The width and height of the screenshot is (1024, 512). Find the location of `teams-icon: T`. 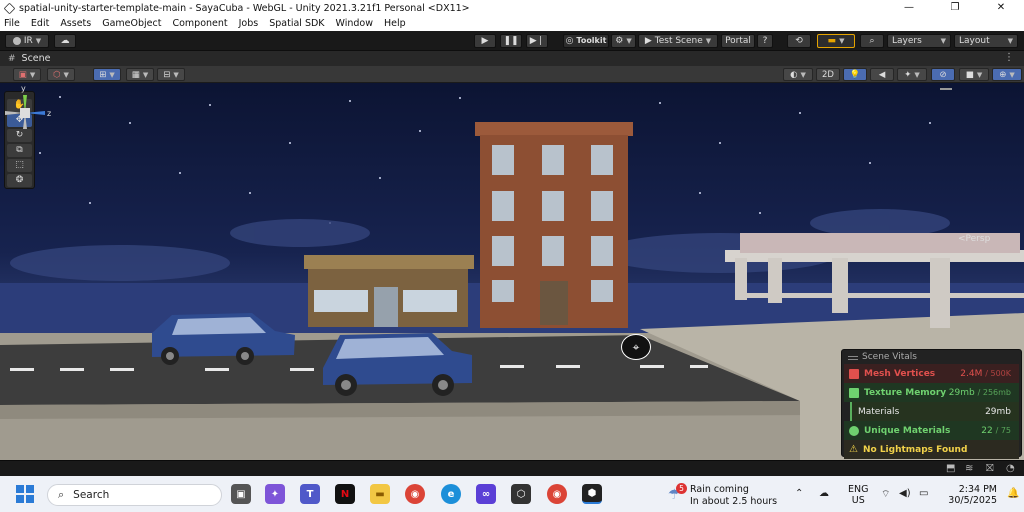

teams-icon: T is located at coordinates (310, 494).